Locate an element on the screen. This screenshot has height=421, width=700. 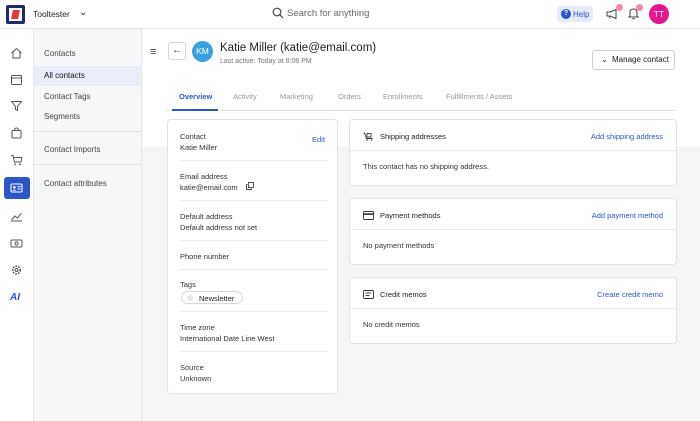
app-logo is located at coordinates (15, 14).